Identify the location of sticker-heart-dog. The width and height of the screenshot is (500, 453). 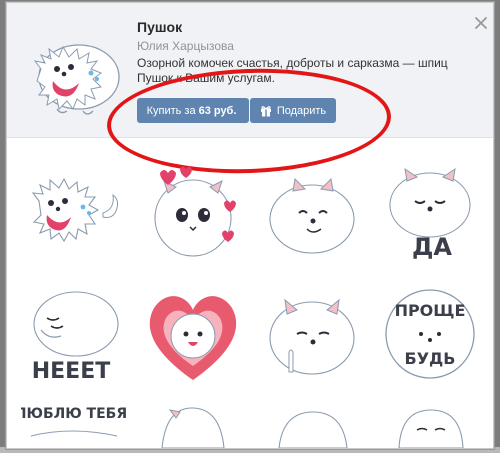
(193, 334).